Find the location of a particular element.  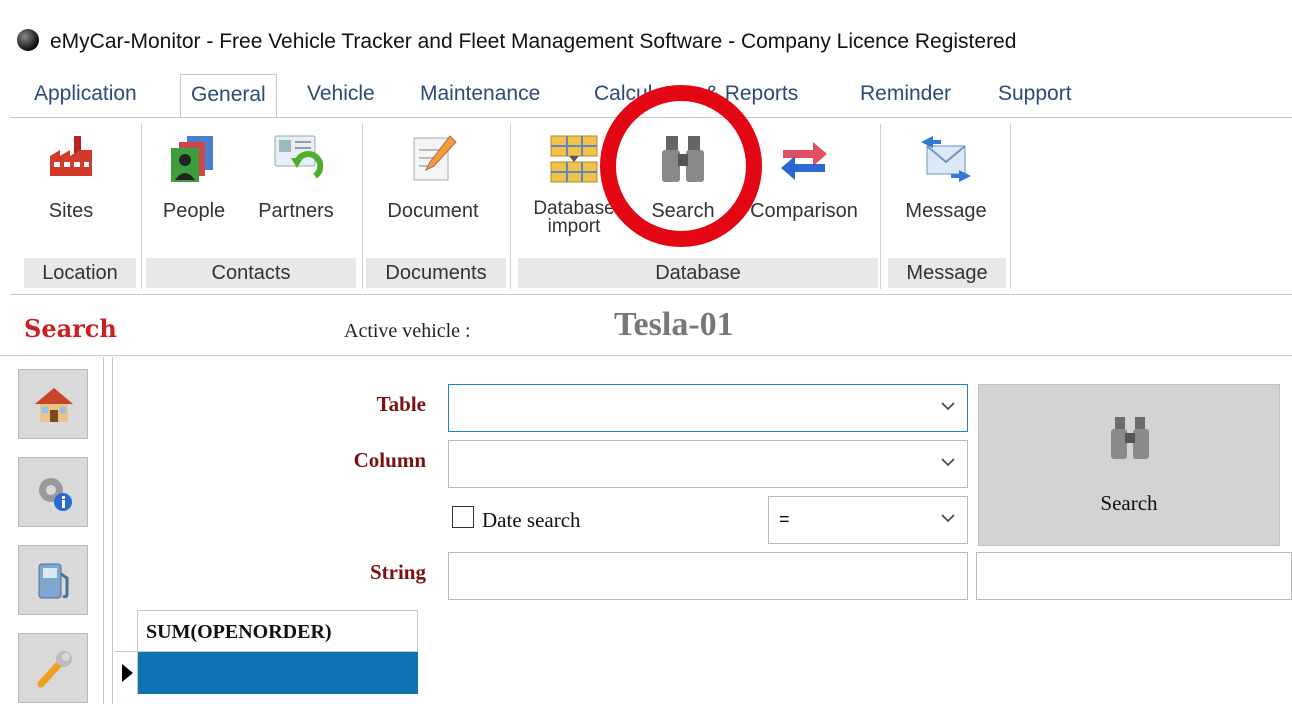

document-button: Document is located at coordinates (433, 177).